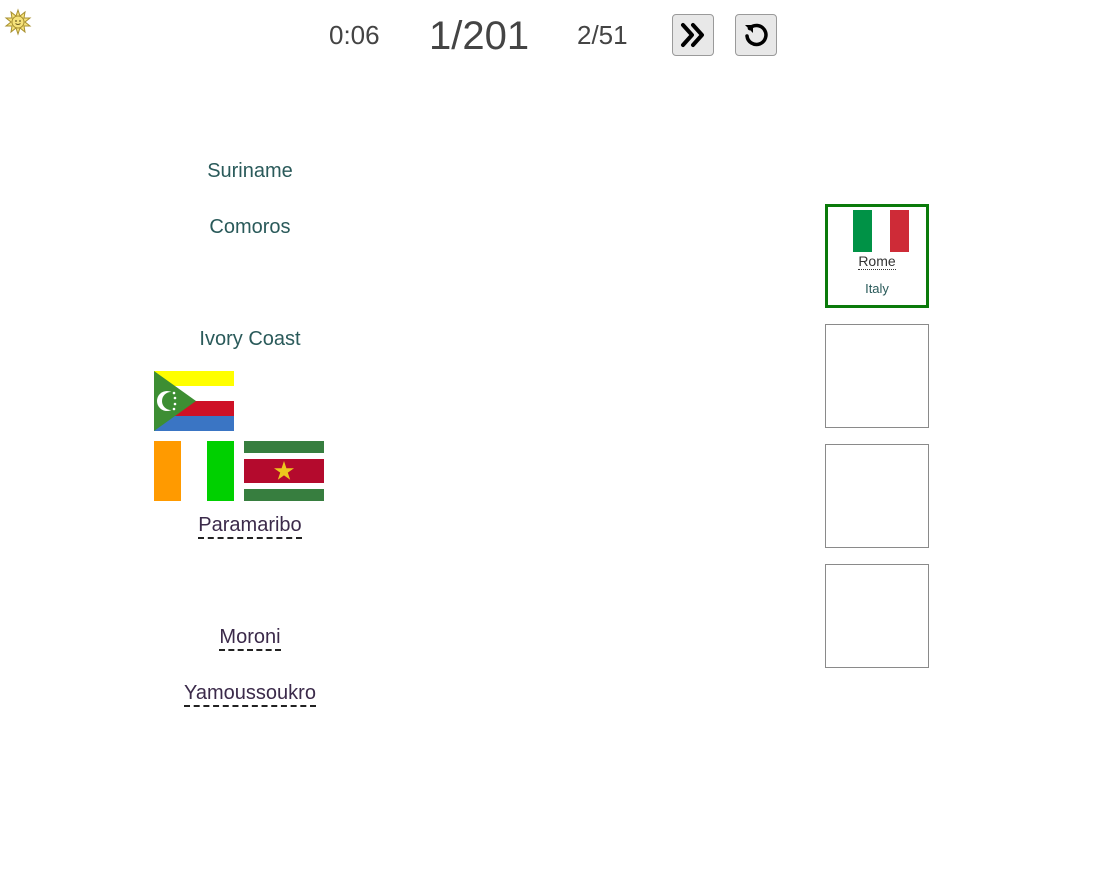  I want to click on slot-country-label: Italy, so click(877, 288).